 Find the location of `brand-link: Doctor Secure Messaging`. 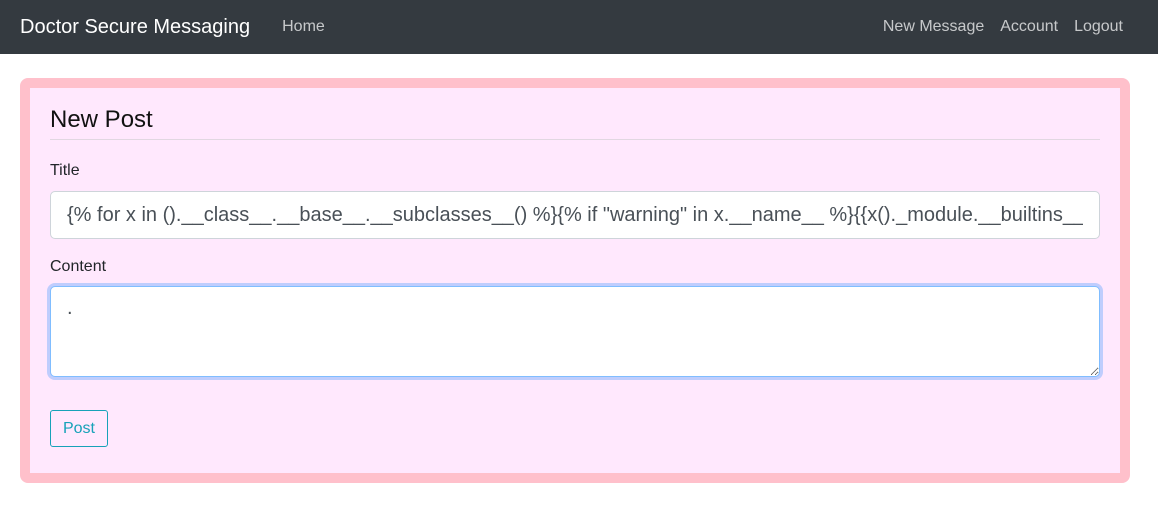

brand-link: Doctor Secure Messaging is located at coordinates (135, 27).